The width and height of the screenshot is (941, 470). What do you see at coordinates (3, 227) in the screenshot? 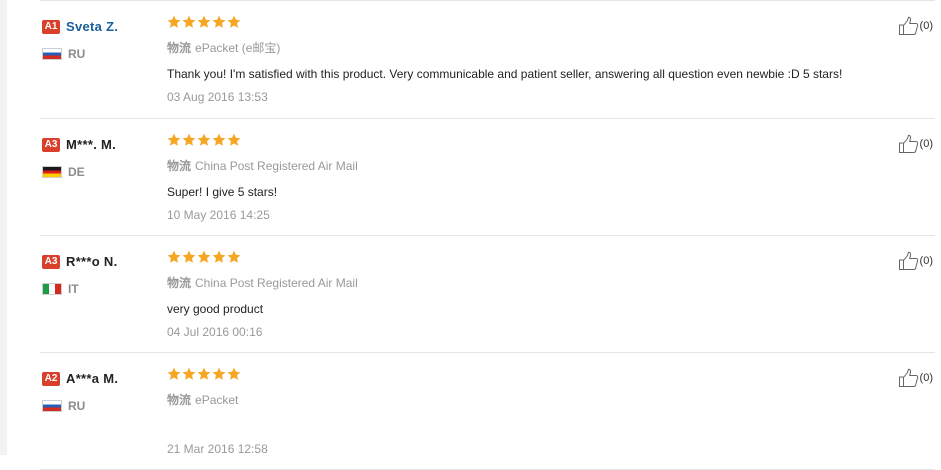
I see `left-gutter` at bounding box center [3, 227].